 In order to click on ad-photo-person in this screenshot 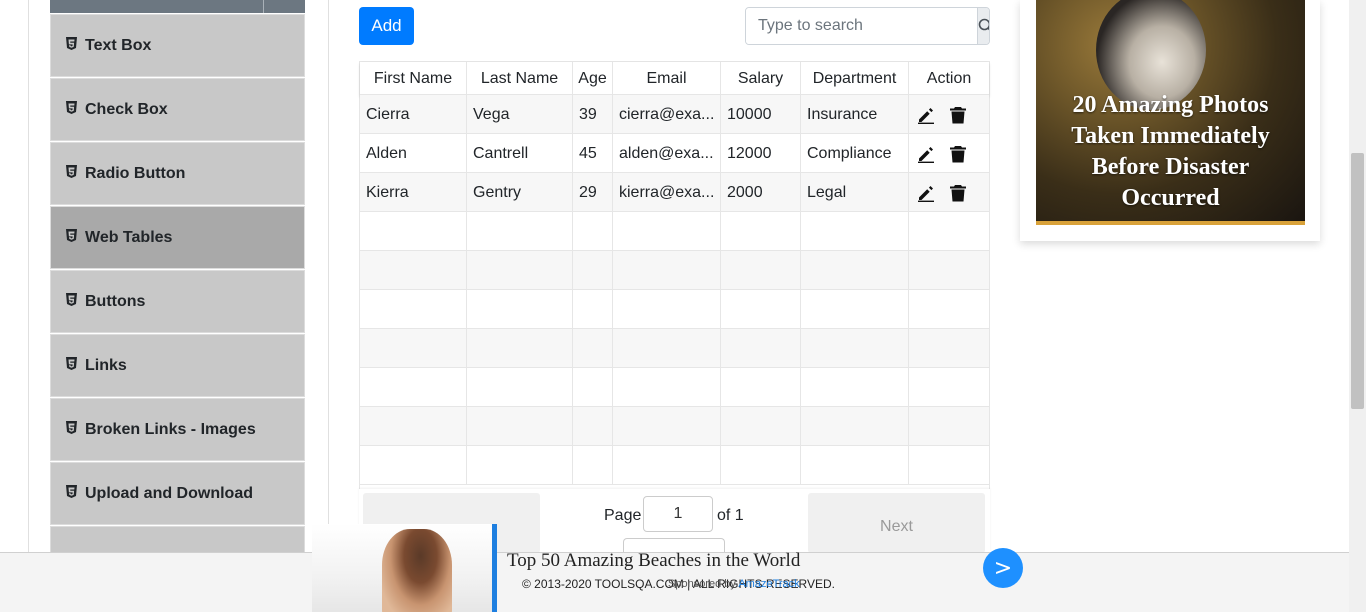, I will do `click(417, 570)`.